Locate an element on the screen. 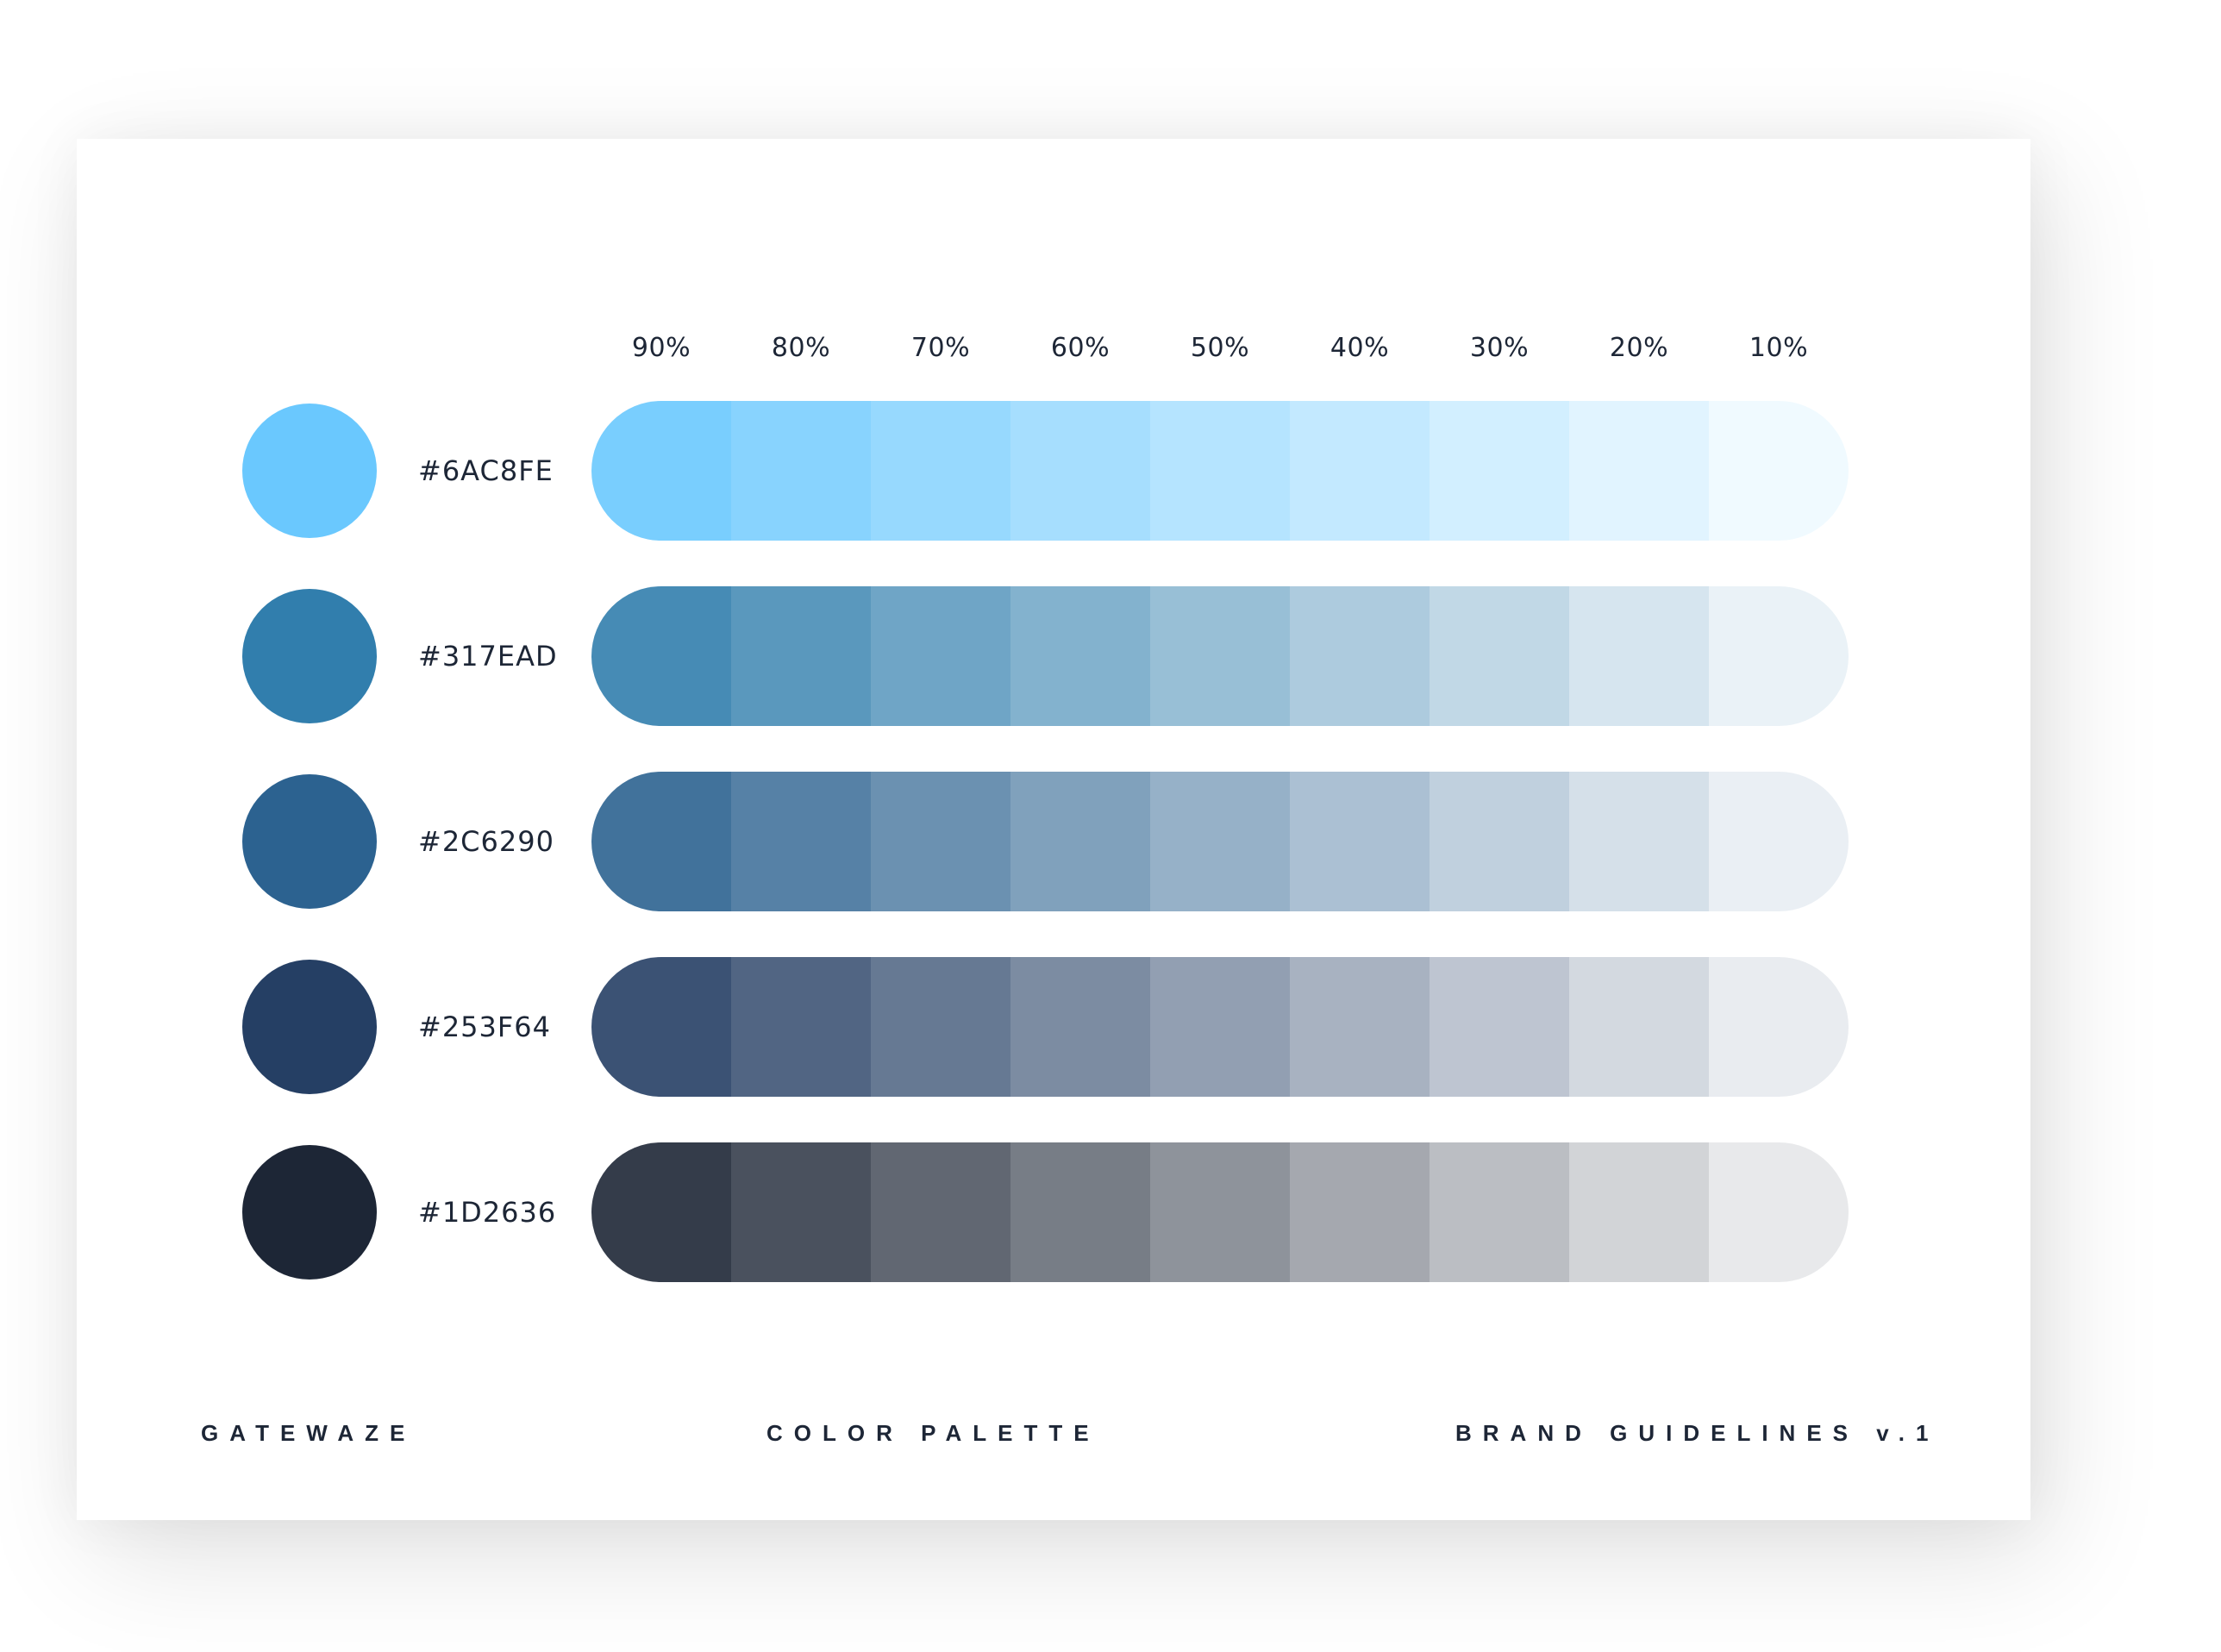 The image size is (2221, 1652). swatch-row: #2C6290 is located at coordinates (1053, 841).